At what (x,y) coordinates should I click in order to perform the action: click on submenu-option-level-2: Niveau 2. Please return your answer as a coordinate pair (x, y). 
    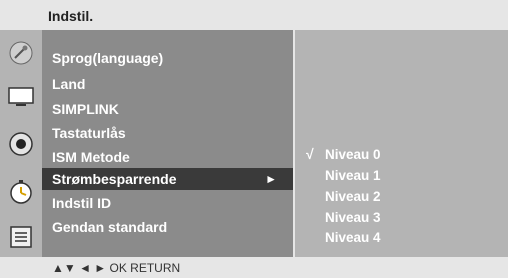
    Looking at the image, I should click on (353, 196).